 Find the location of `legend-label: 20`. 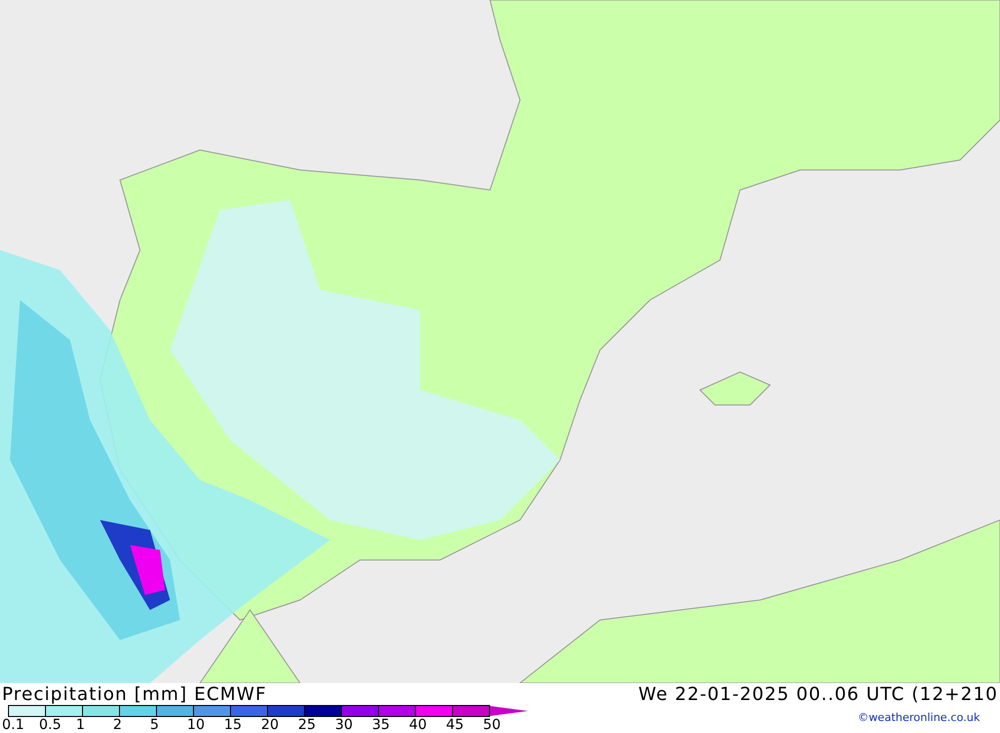

legend-label: 20 is located at coordinates (270, 725).